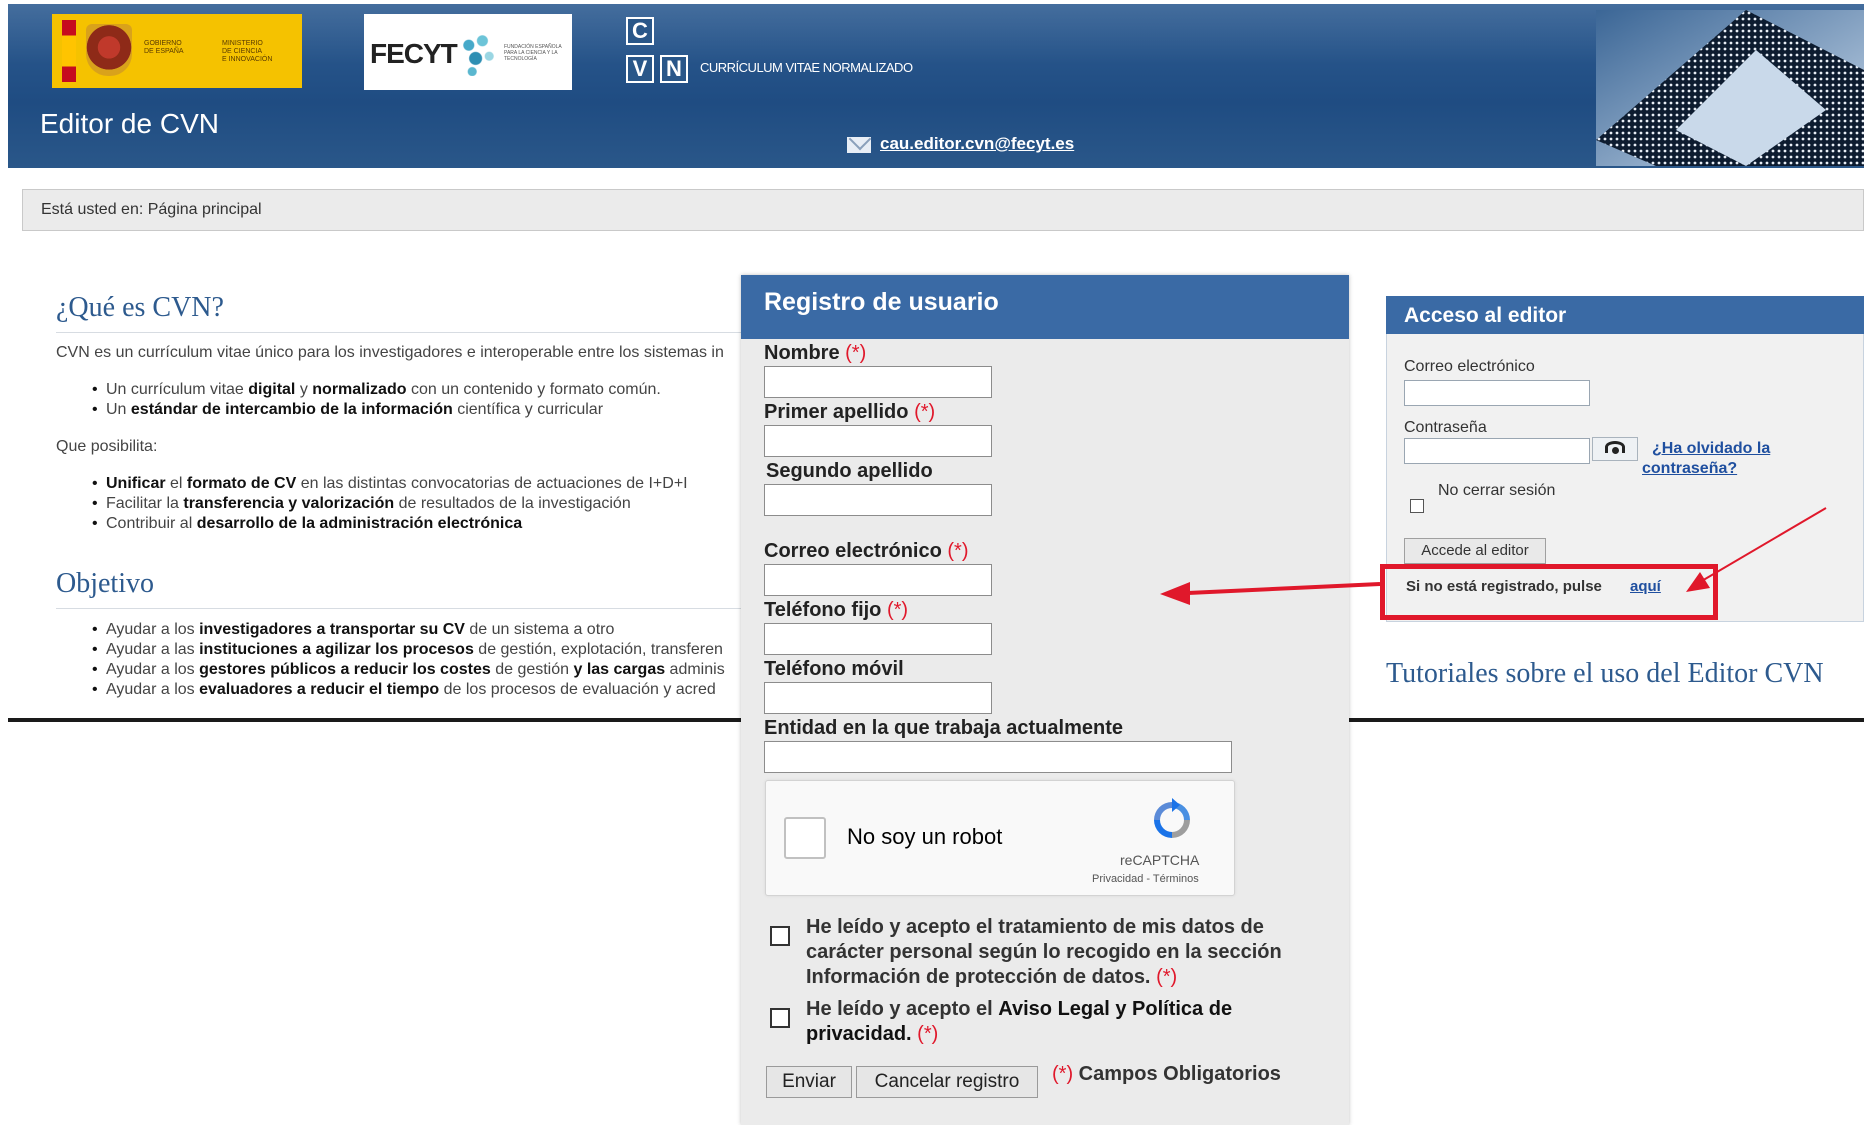 The height and width of the screenshot is (1125, 1864). What do you see at coordinates (479, 54) in the screenshot?
I see `fecyt-dots-icon` at bounding box center [479, 54].